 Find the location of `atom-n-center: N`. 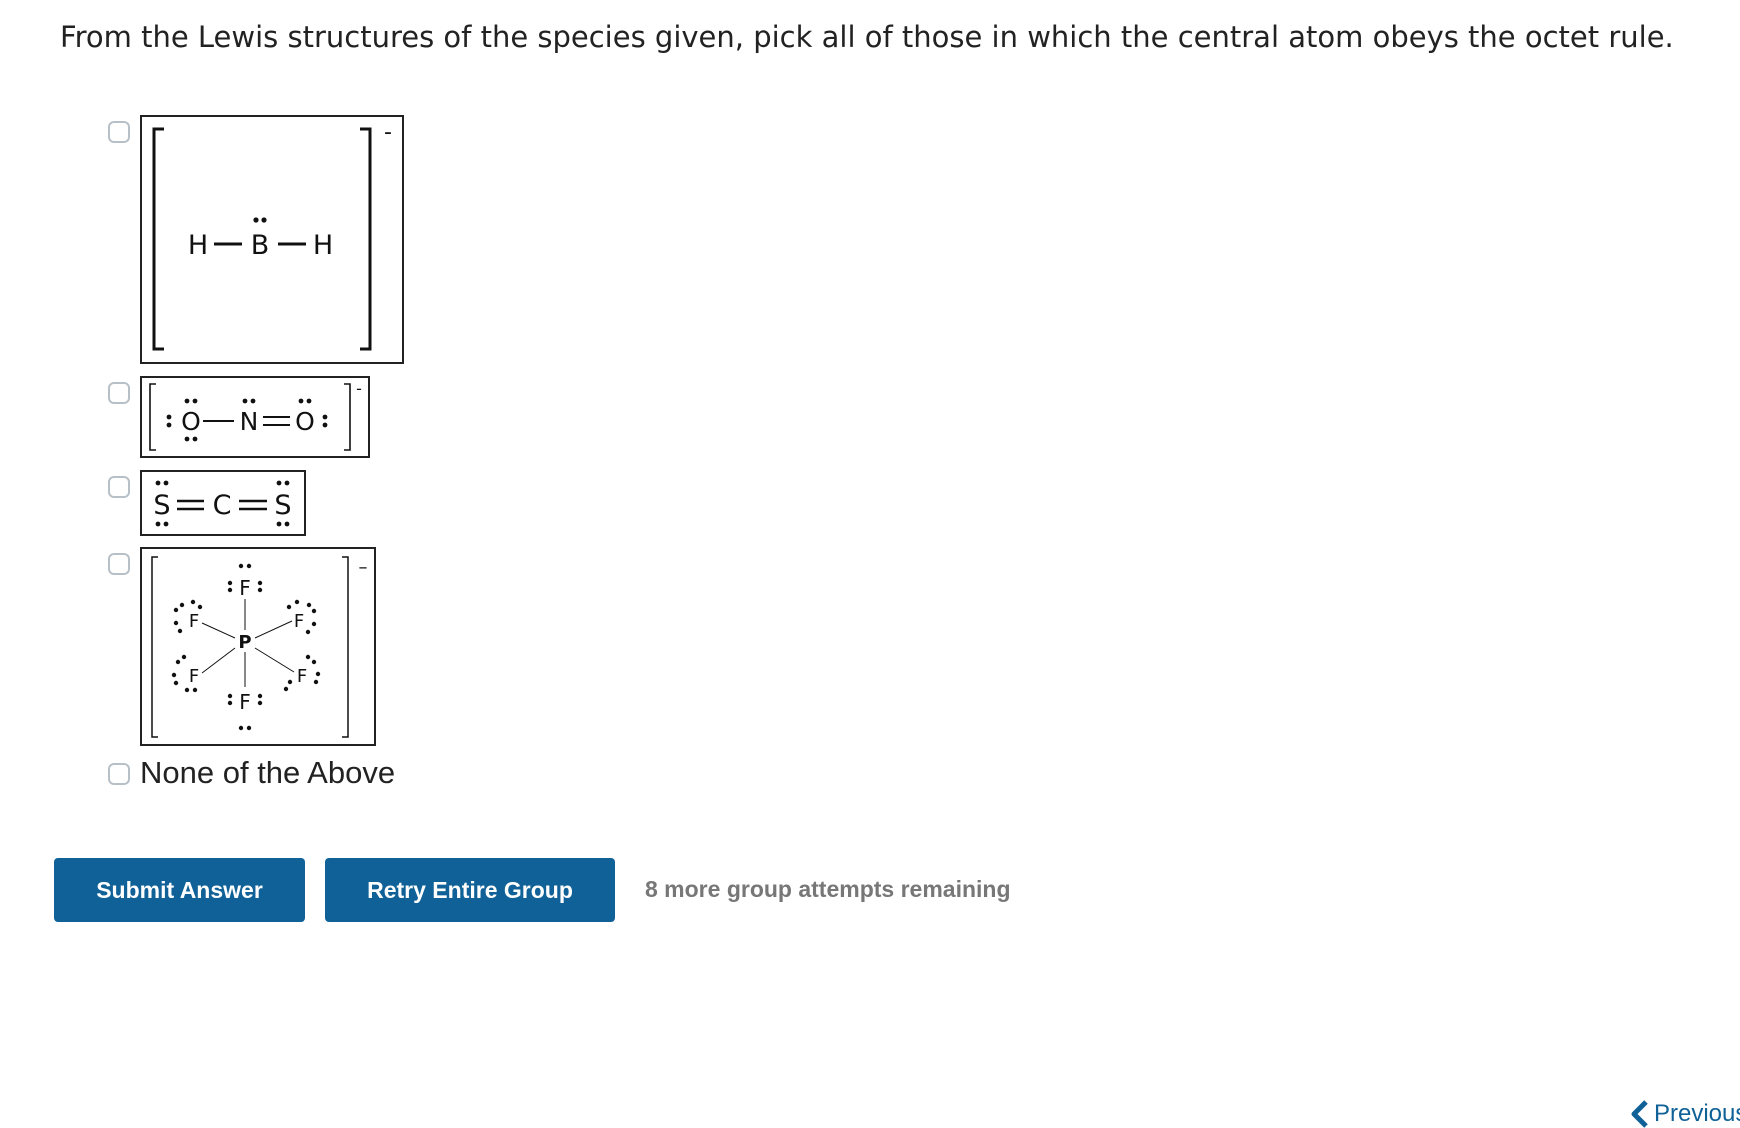

atom-n-center: N is located at coordinates (249, 421).